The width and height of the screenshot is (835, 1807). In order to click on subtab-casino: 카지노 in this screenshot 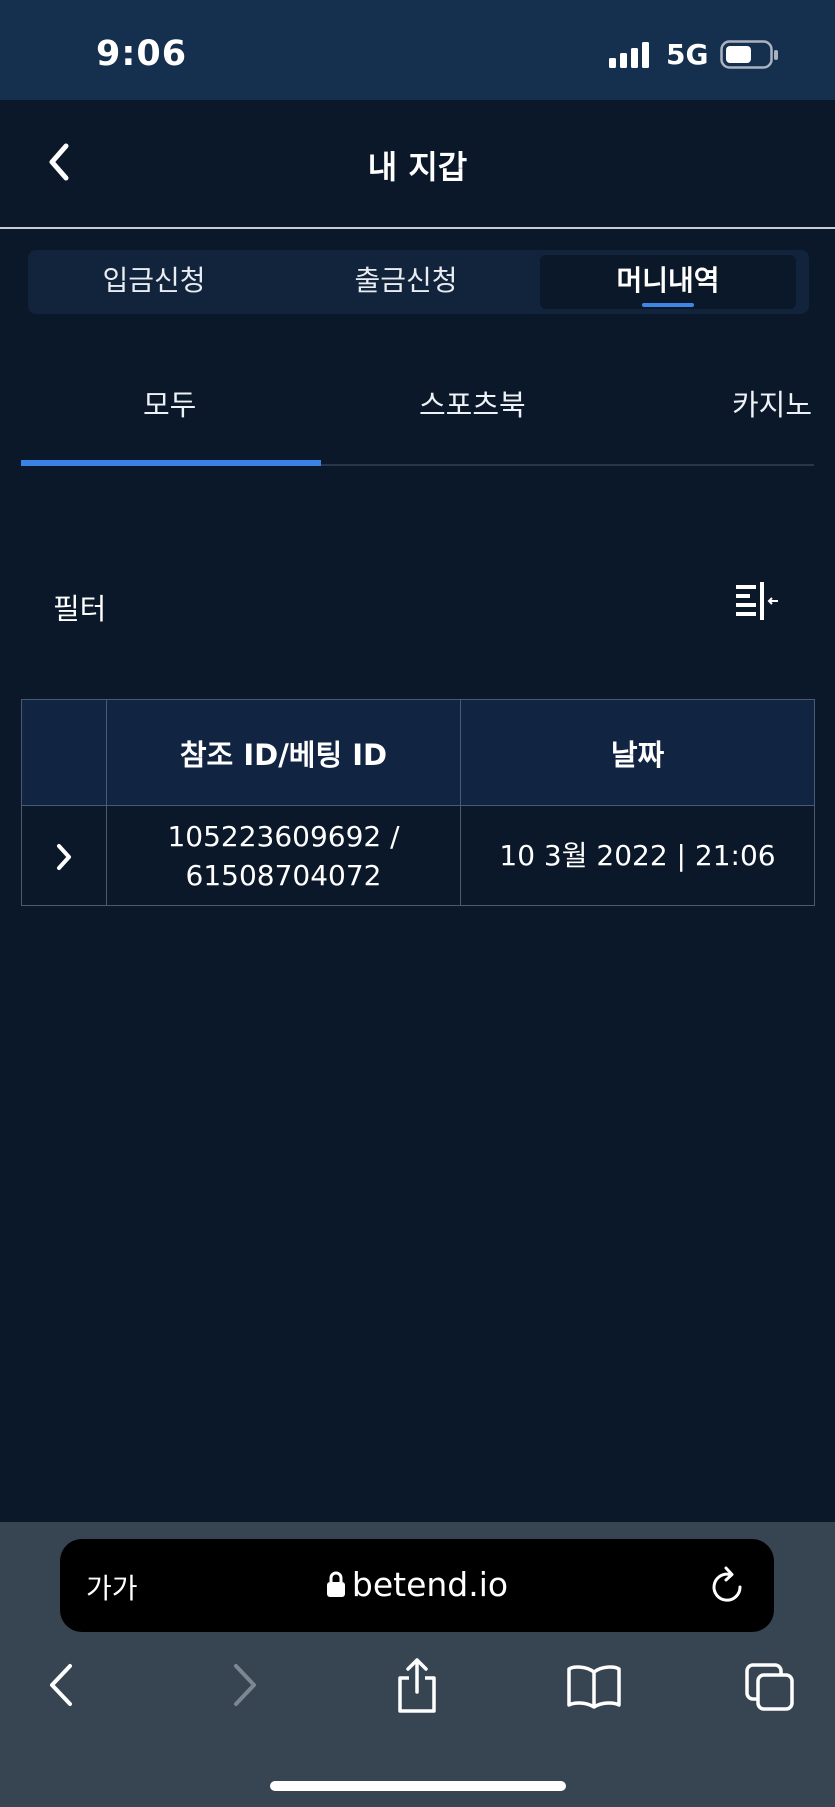, I will do `click(772, 403)`.